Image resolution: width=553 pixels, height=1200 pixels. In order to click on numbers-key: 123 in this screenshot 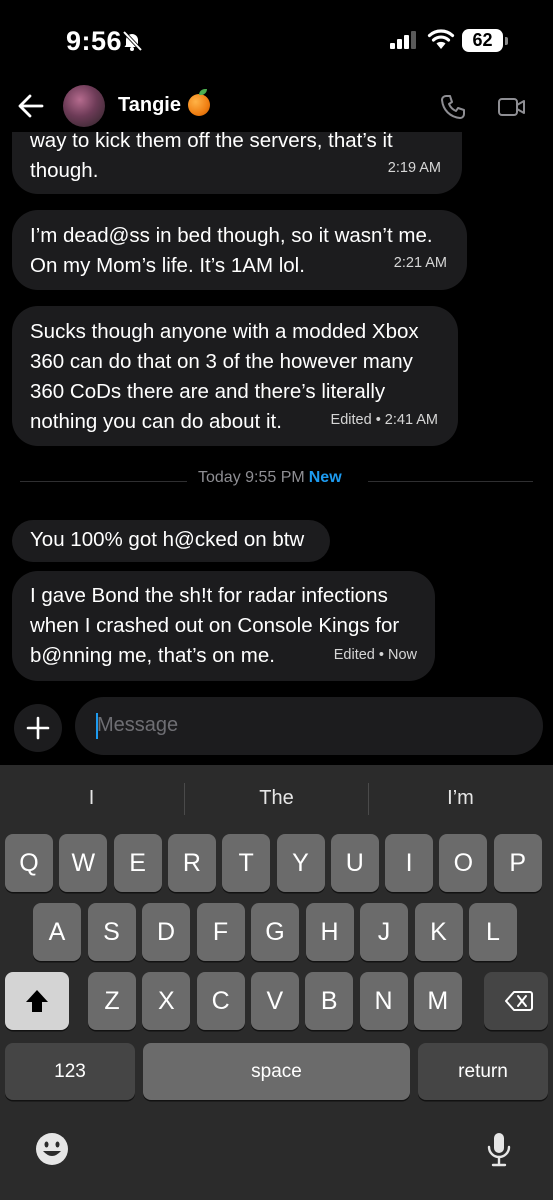, I will do `click(70, 1071)`.